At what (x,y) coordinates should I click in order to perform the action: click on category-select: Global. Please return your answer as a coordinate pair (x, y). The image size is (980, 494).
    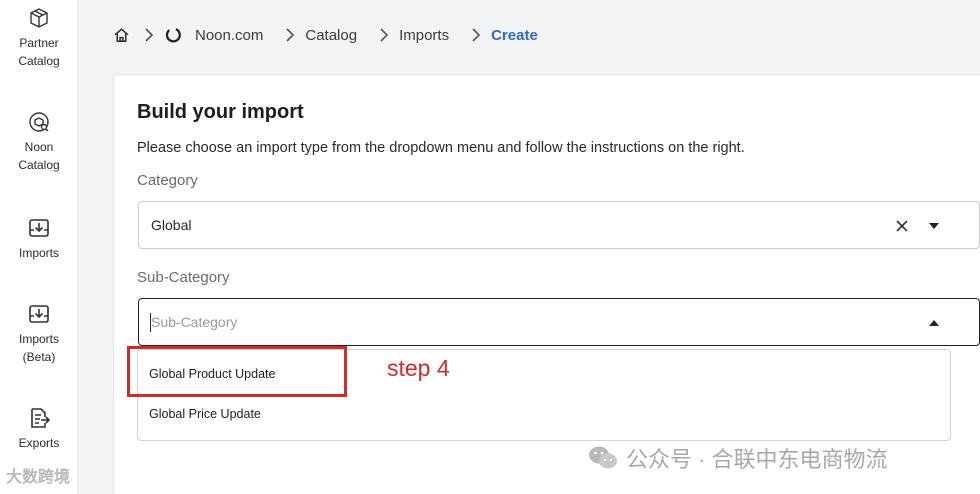
    Looking at the image, I should click on (559, 225).